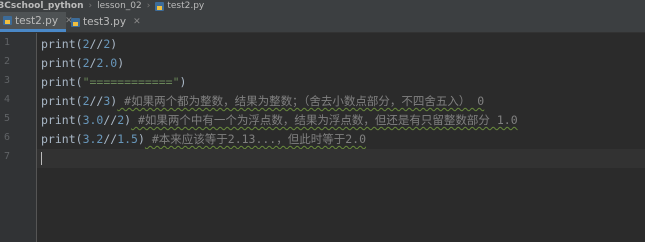 Image resolution: width=645 pixels, height=242 pixels. Describe the element at coordinates (341, 82) in the screenshot. I see `code-line-3: print("============")` at that location.